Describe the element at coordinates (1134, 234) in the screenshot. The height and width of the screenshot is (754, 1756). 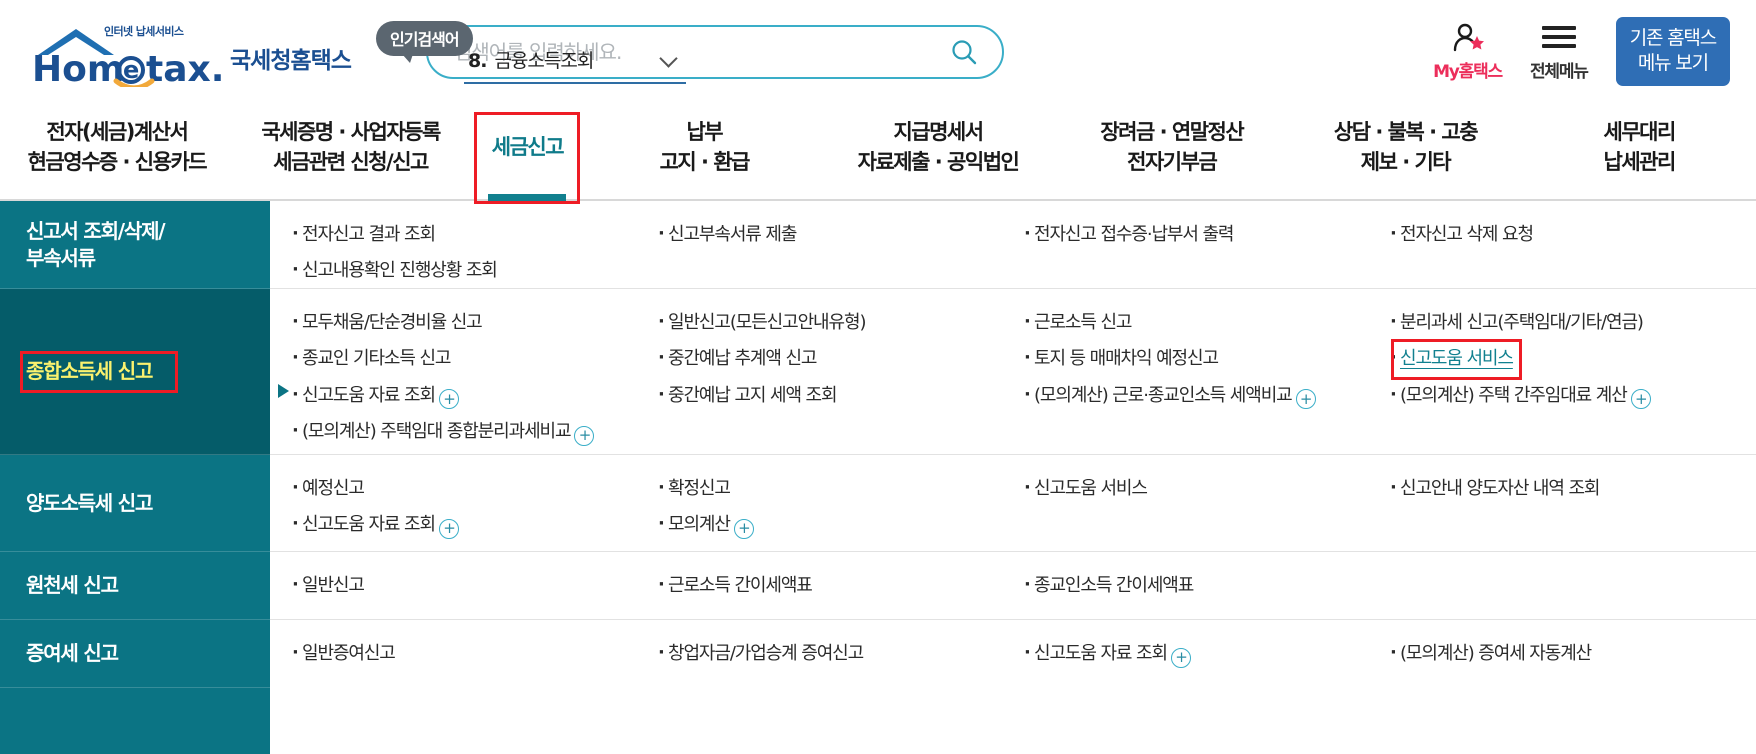
I see `menu-link: 전자신고 접수증·납부서 출력` at that location.